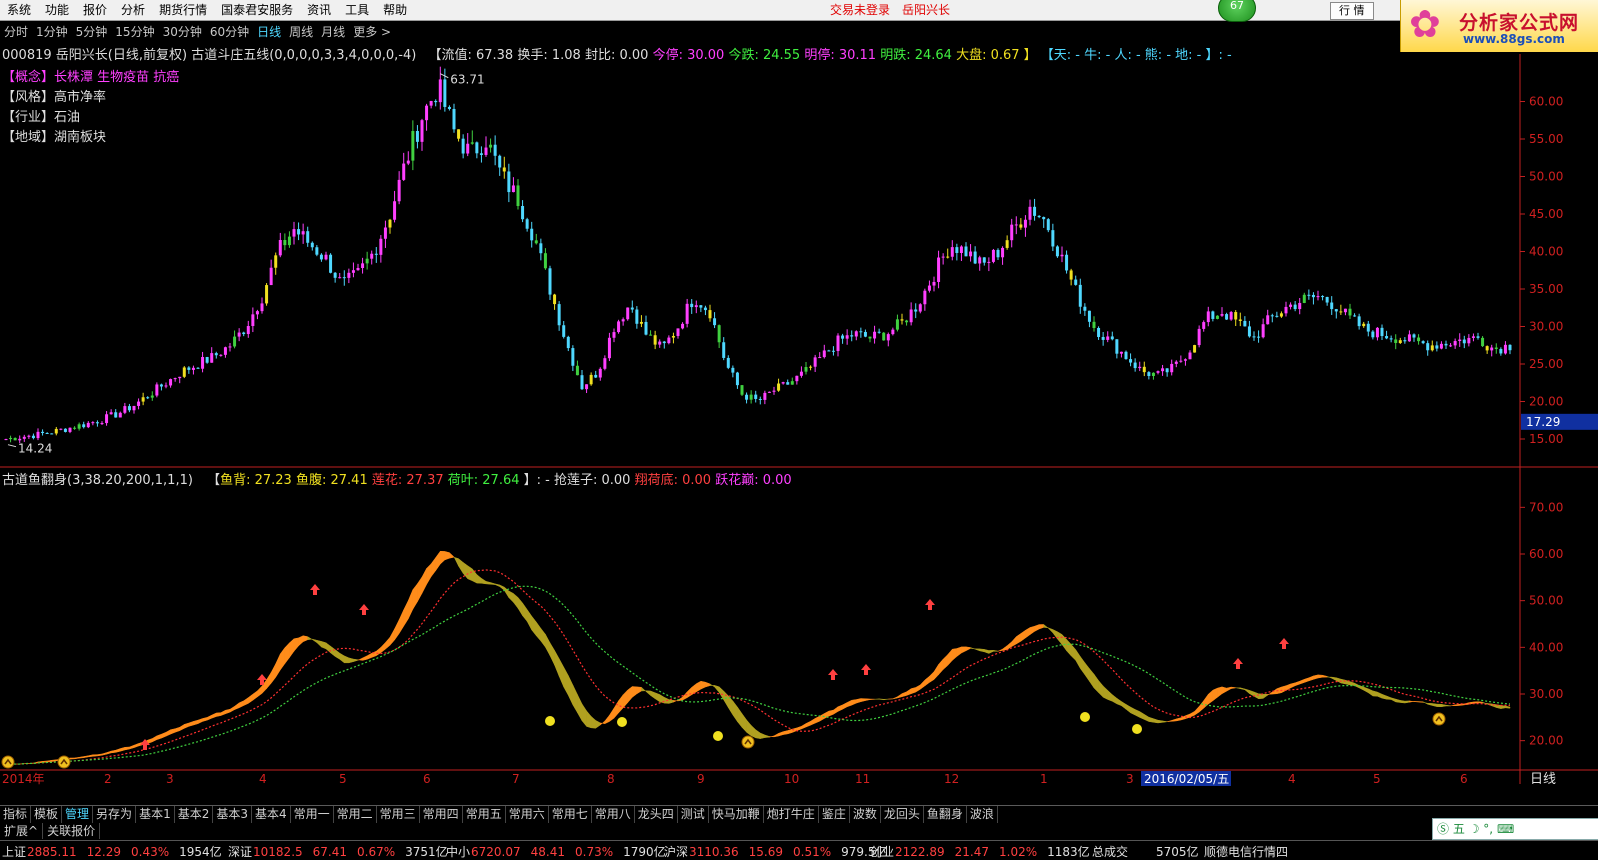  I want to click on tab-0: 指标, so click(15, 814).